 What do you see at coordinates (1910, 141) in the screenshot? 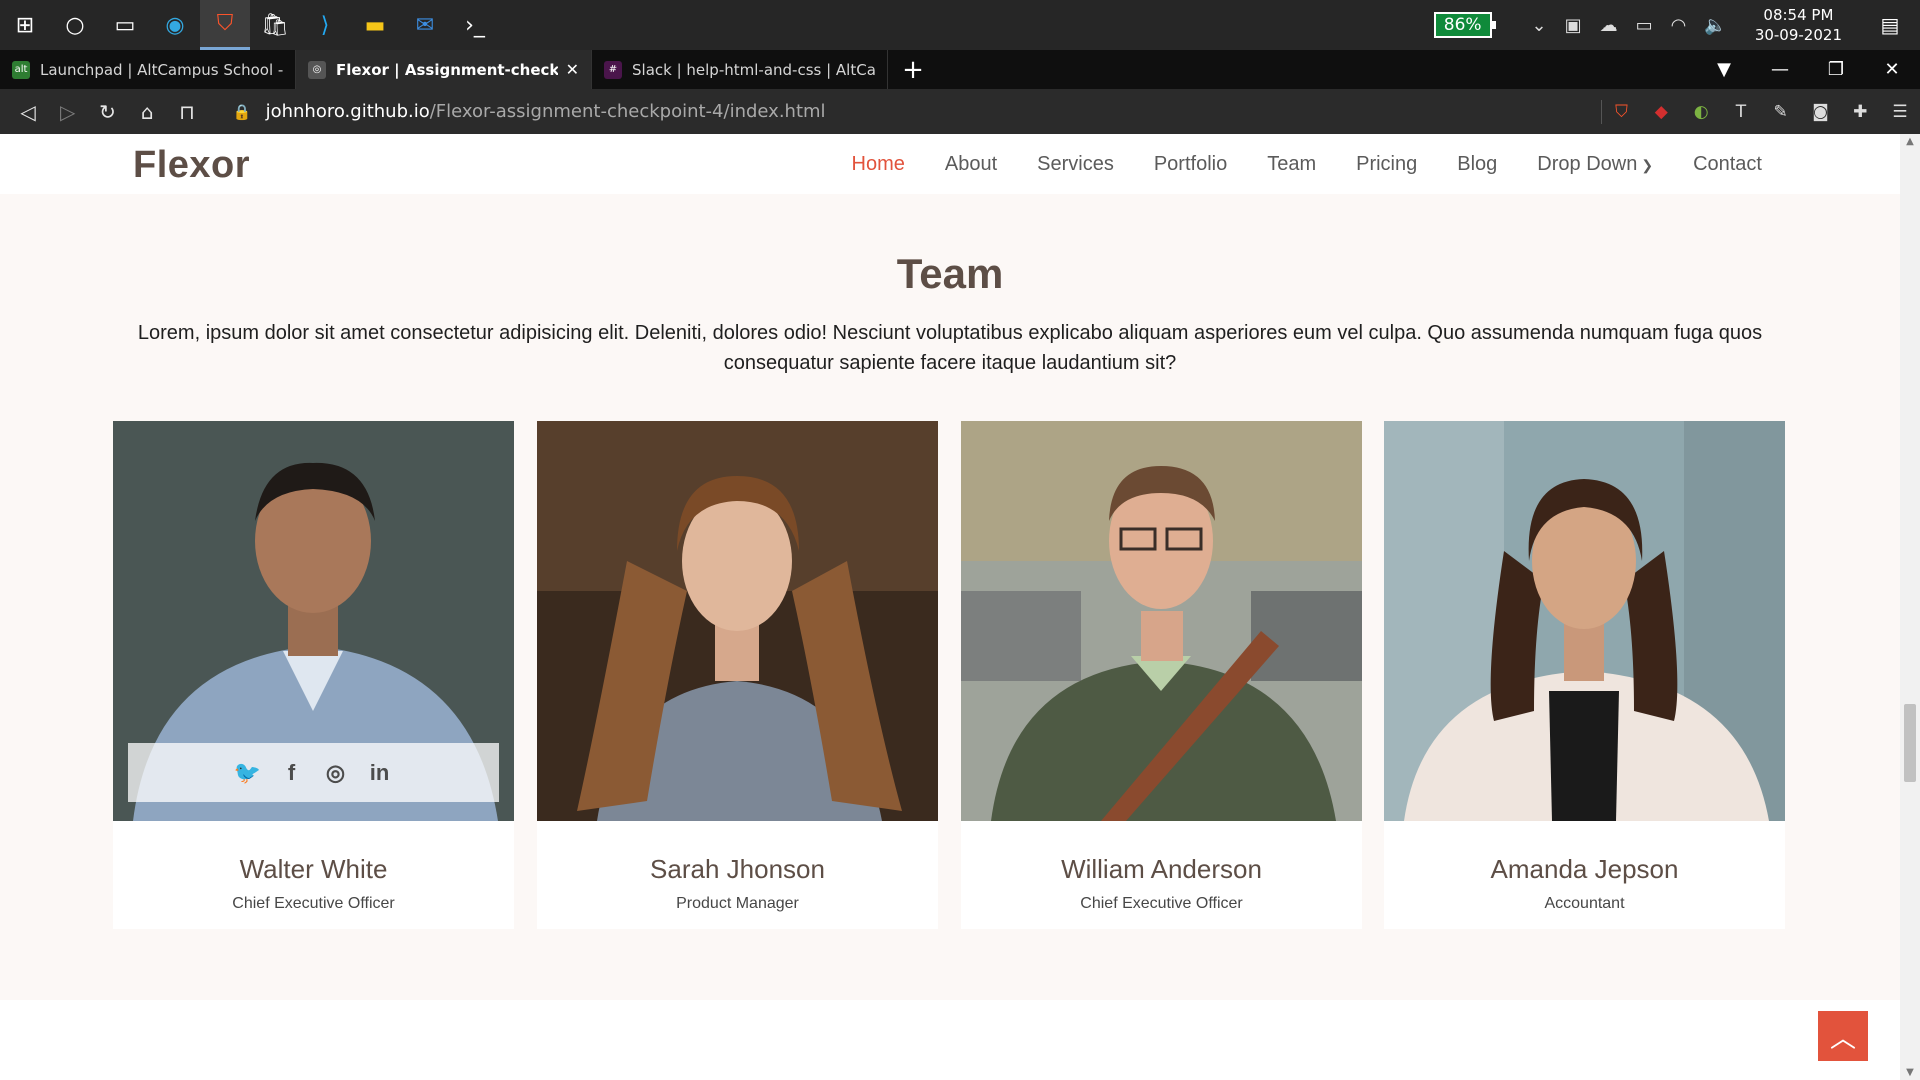
I see `scroll-up-icon: ▲` at bounding box center [1910, 141].